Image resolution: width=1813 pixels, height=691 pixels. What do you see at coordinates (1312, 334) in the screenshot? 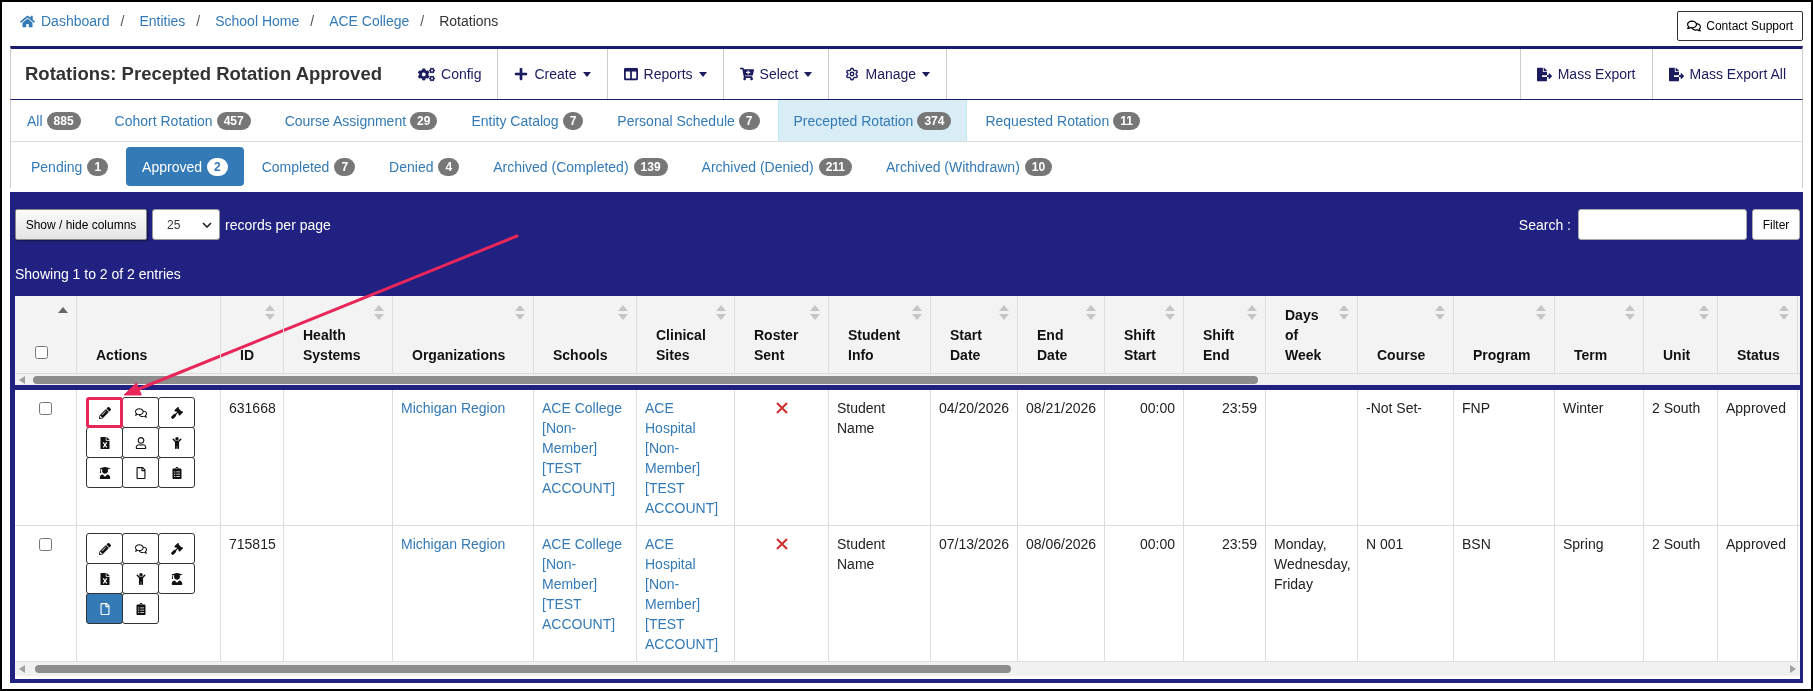
I see `column-header: Days of Week` at bounding box center [1312, 334].